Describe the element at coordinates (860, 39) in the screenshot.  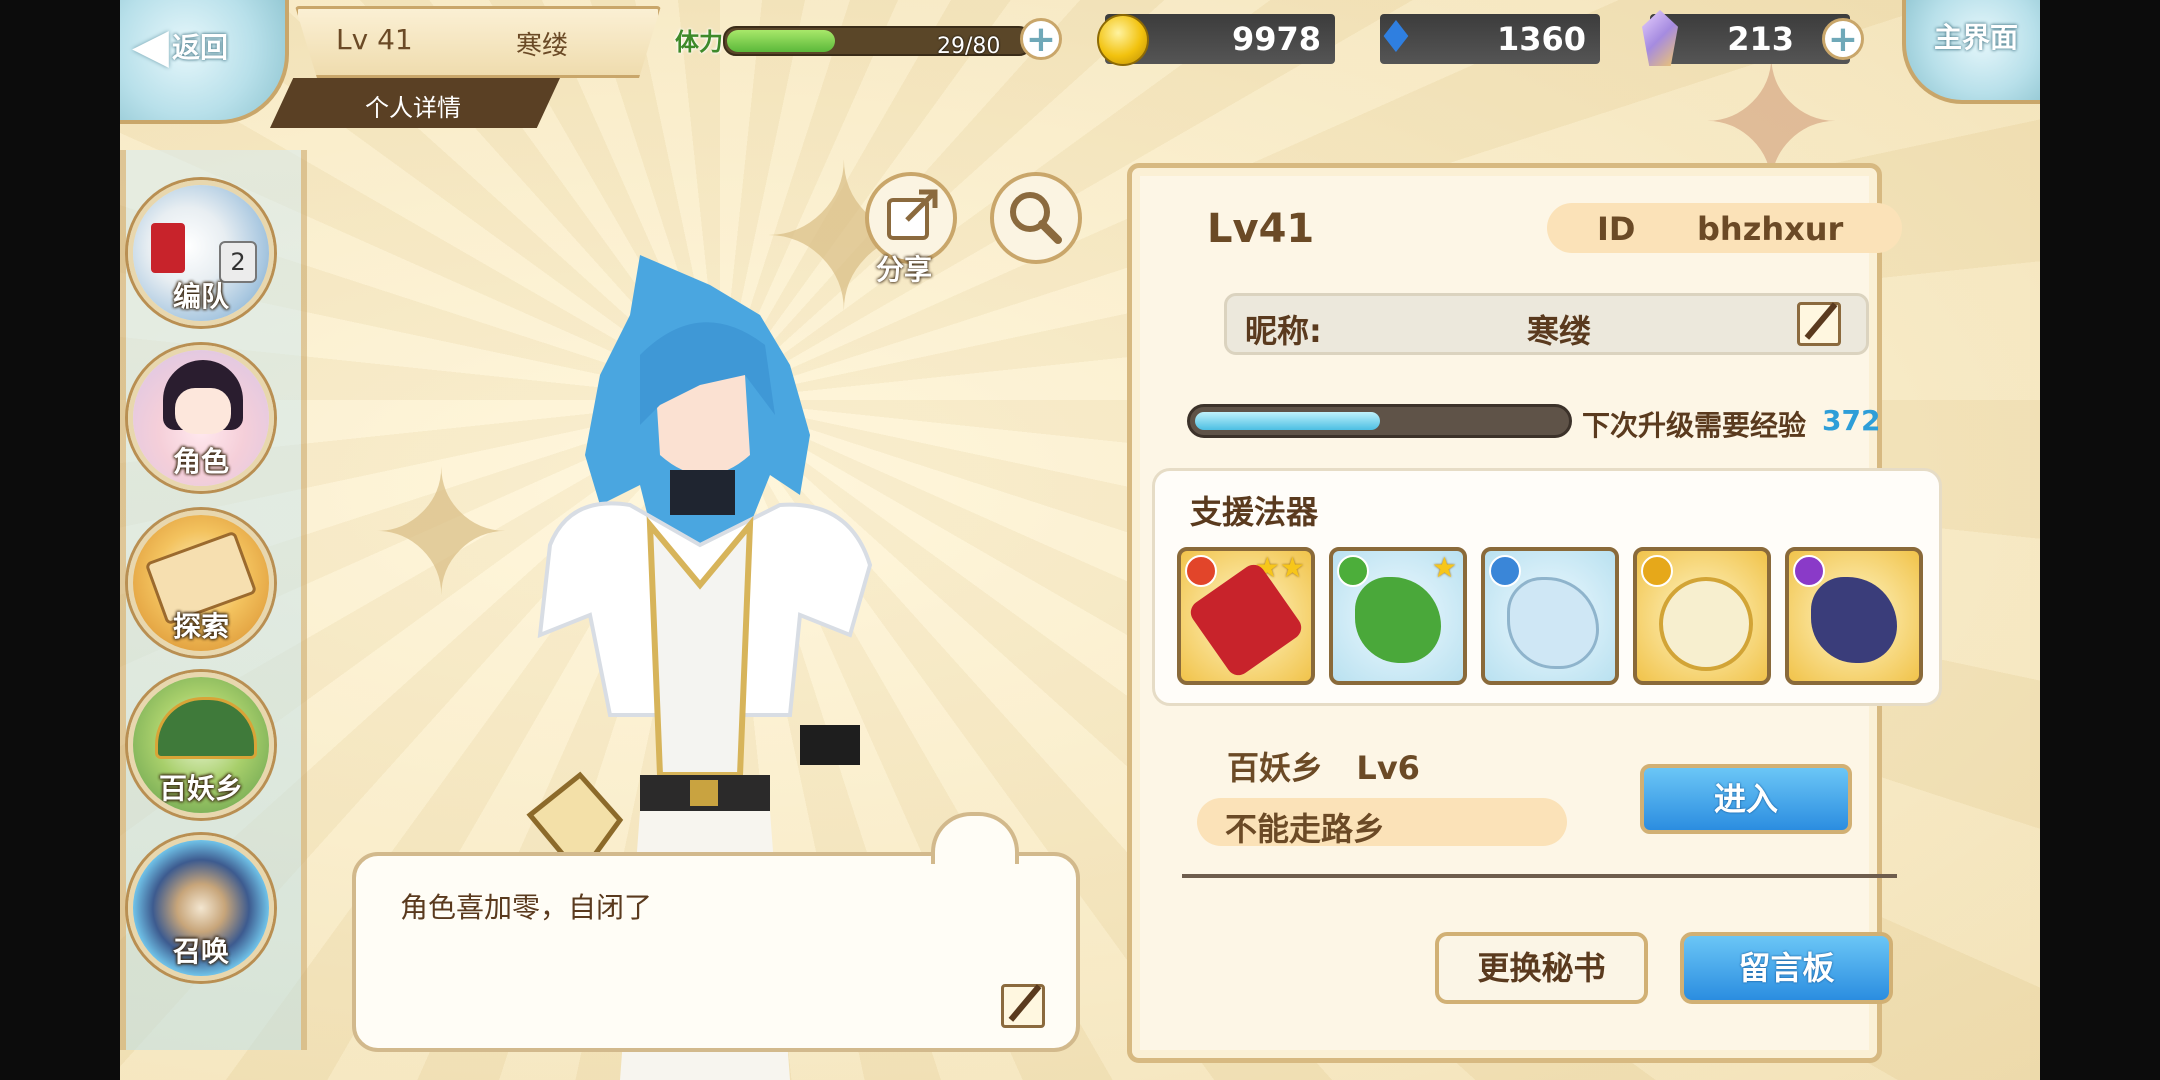
I see `stamina-bar: 体力 29/80` at that location.